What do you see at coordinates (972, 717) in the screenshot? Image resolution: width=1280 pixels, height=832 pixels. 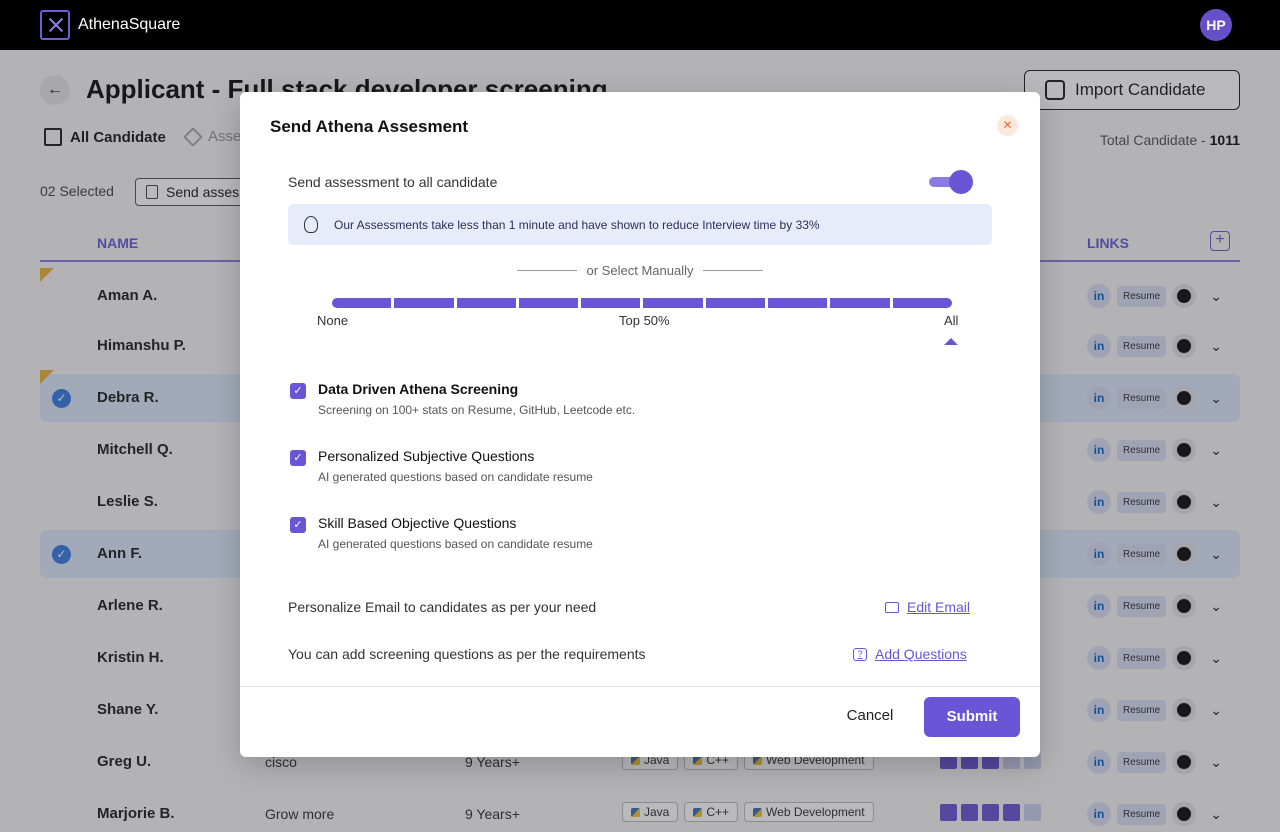 I see `submit-button: Submit` at bounding box center [972, 717].